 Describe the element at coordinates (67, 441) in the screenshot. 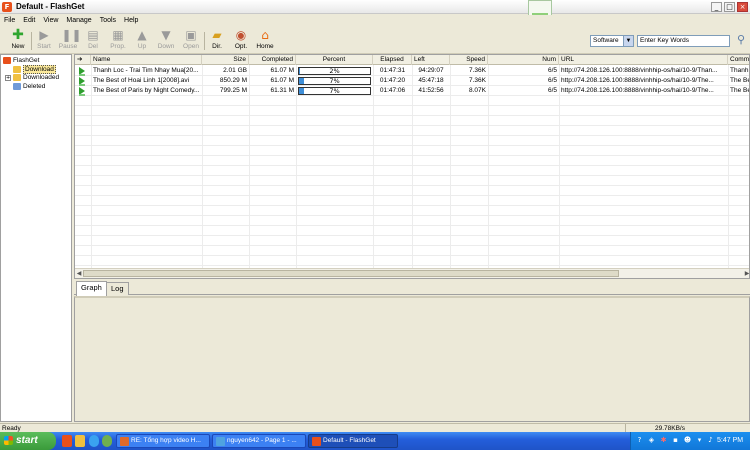

I see `flashget-quicklaunch-icon` at that location.